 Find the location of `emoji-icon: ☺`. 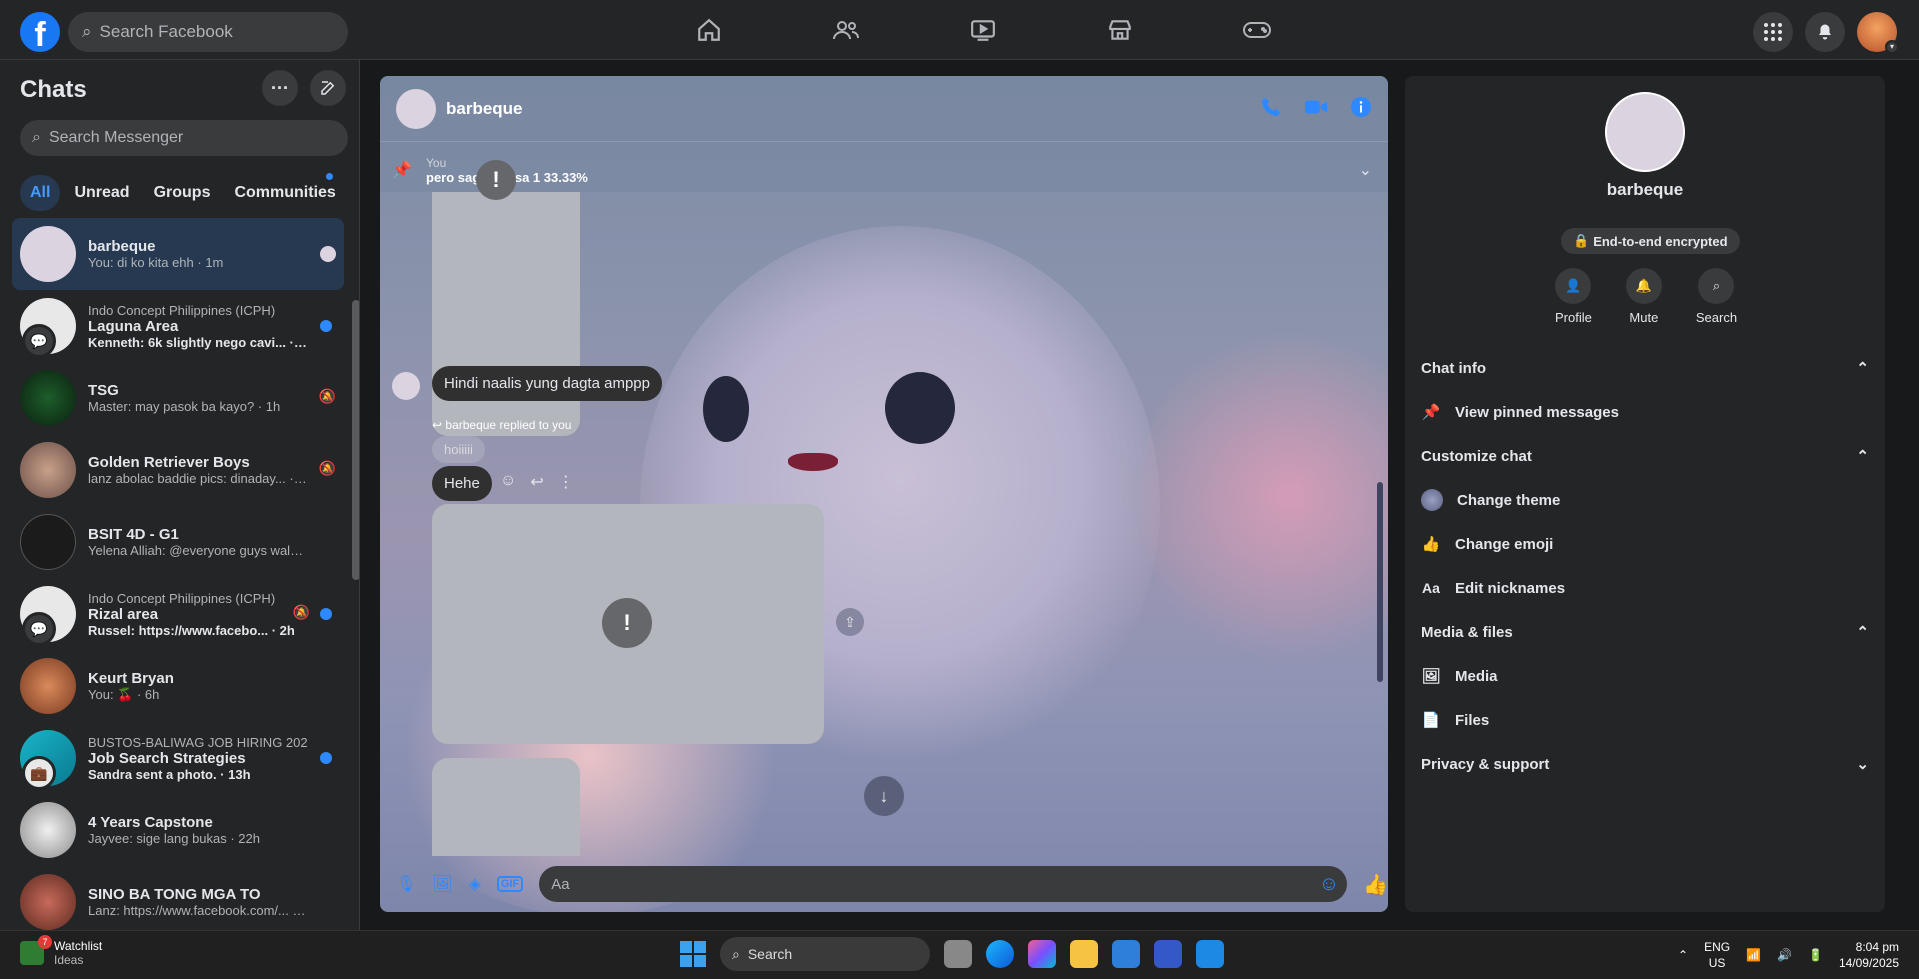

emoji-icon: ☺ is located at coordinates (1329, 884).